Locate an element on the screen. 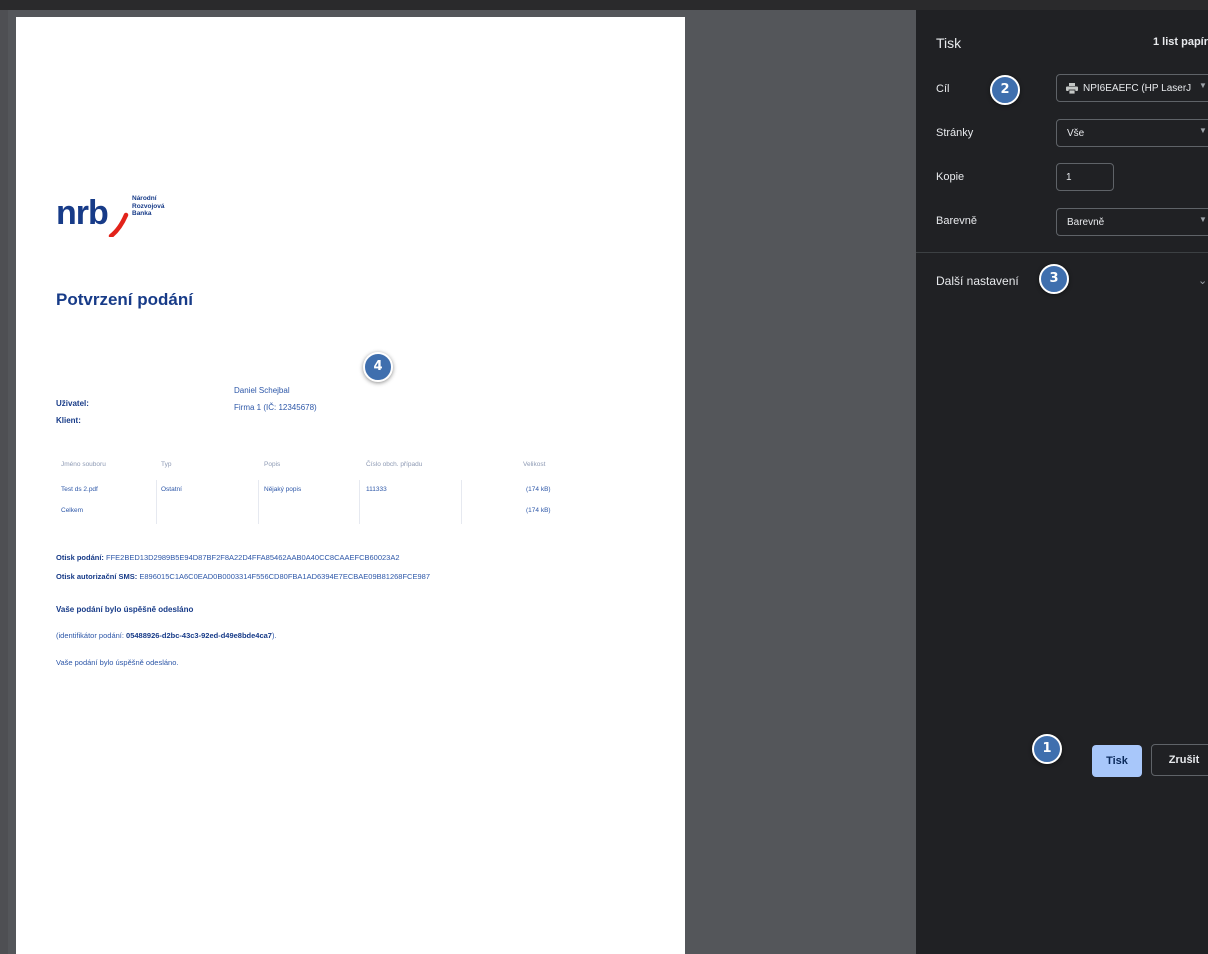 This screenshot has height=954, width=1208. nrb-logo-mark: nrb is located at coordinates (92, 215).